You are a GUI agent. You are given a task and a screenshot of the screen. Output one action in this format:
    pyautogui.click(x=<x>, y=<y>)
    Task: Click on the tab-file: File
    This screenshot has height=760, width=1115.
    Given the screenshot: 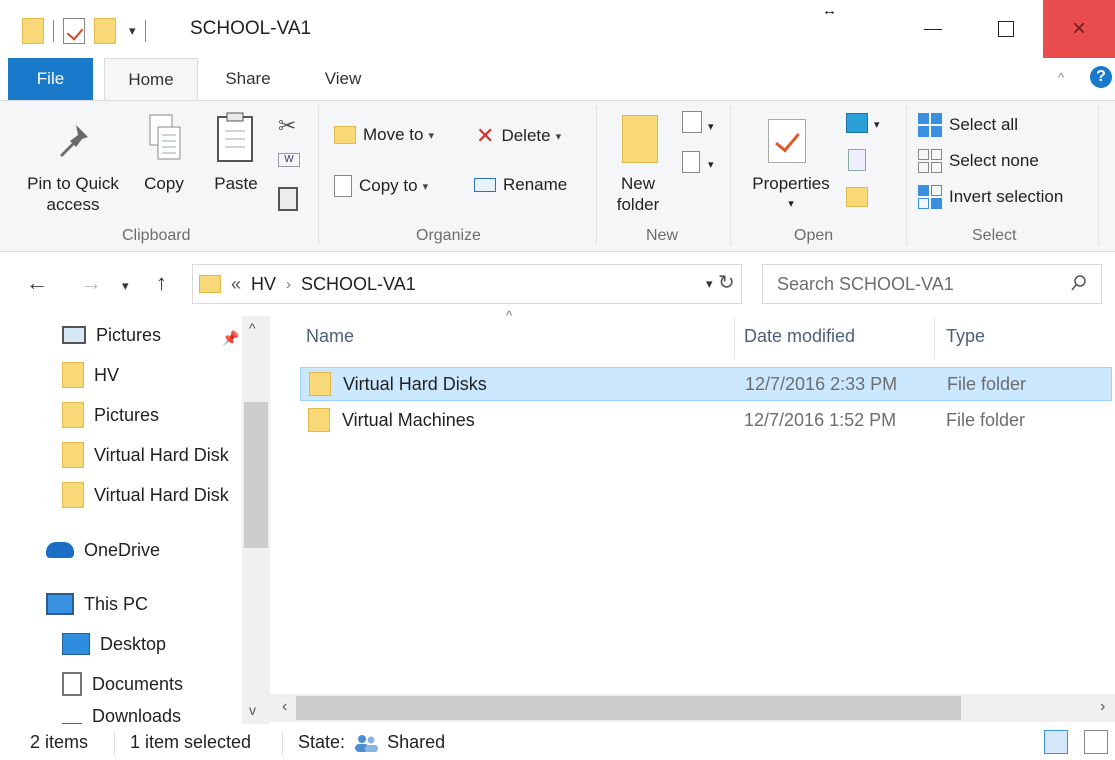 What is the action you would take?
    pyautogui.click(x=50, y=79)
    